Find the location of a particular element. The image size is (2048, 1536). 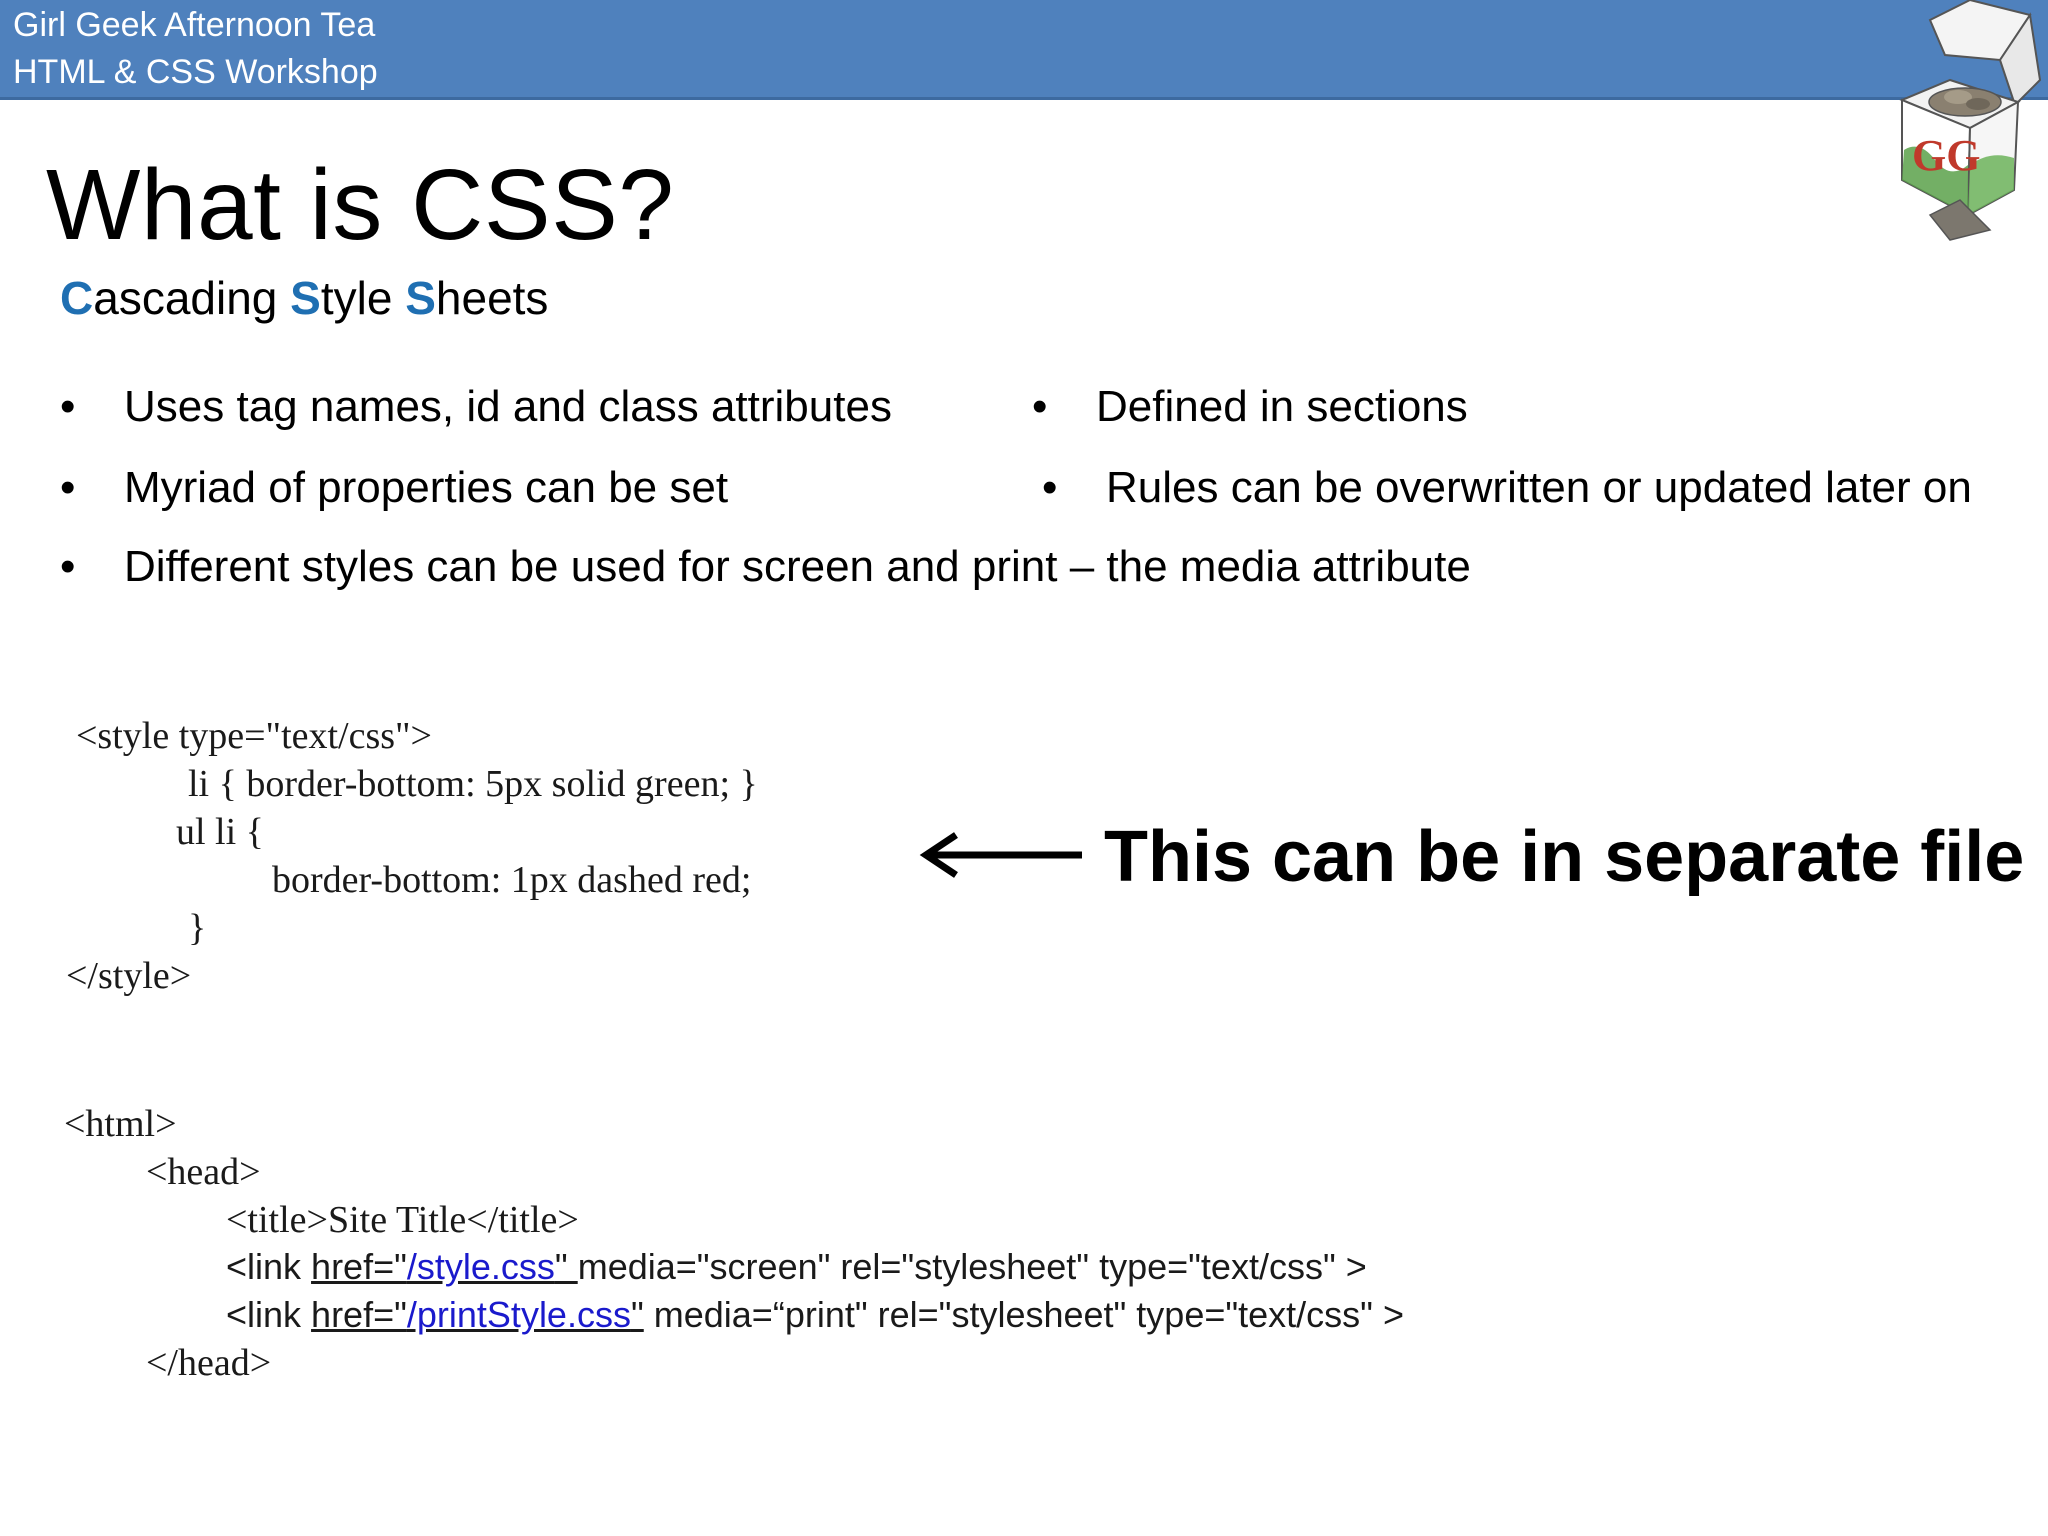

subtitle-s1-initial: S is located at coordinates (305, 298).